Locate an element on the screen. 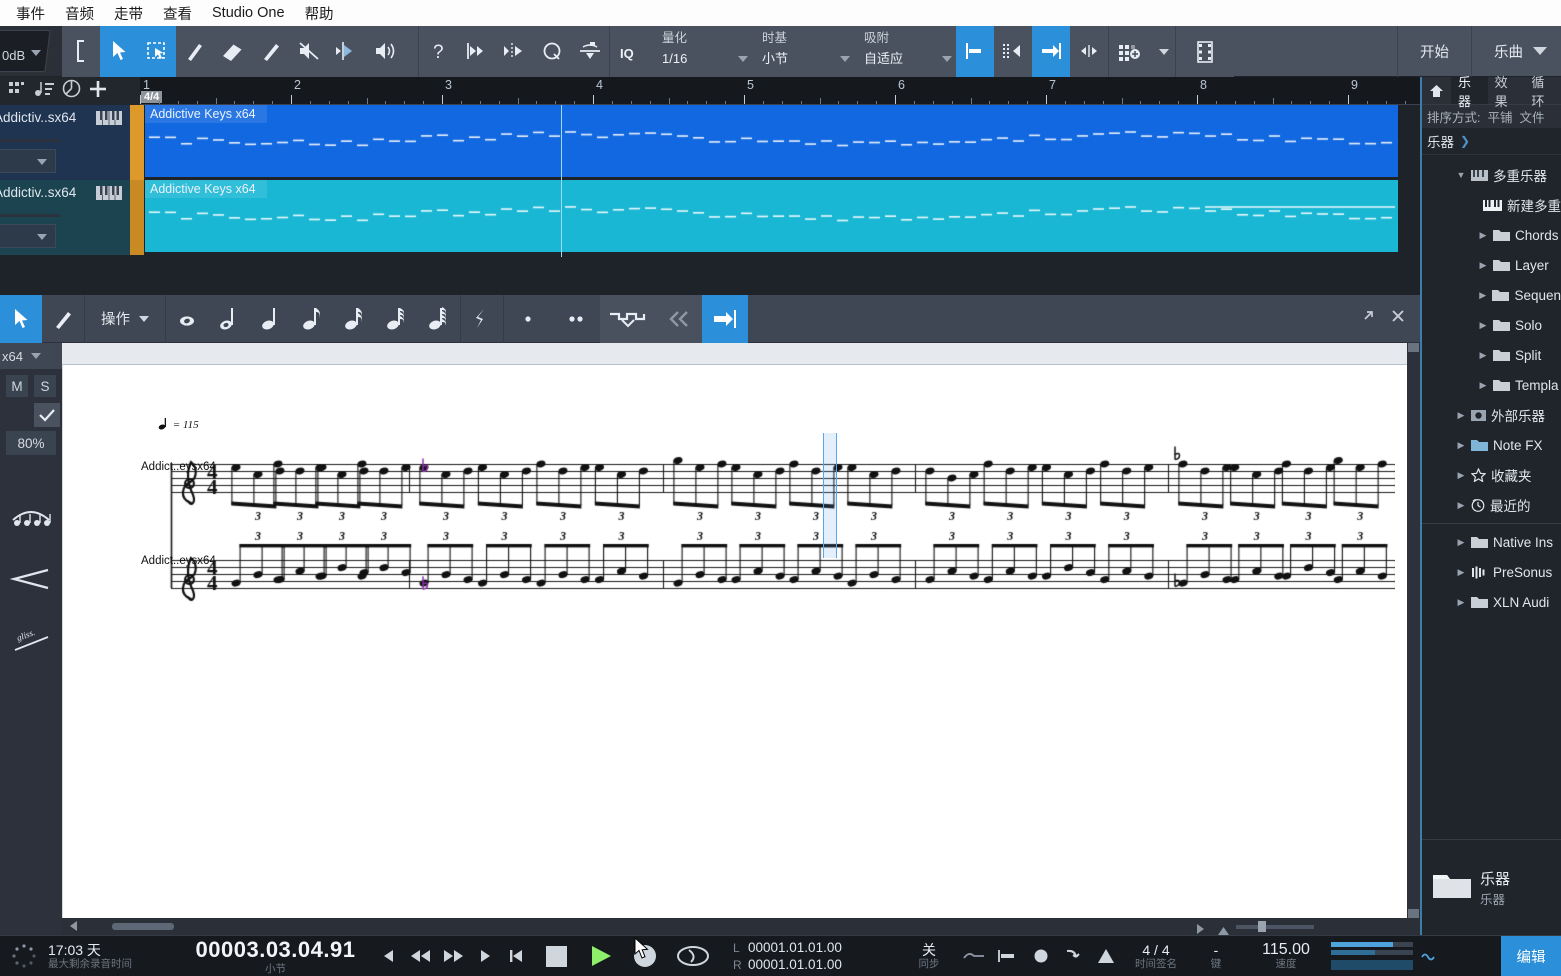 The width and height of the screenshot is (1561, 976). playhead is located at coordinates (561, 181).